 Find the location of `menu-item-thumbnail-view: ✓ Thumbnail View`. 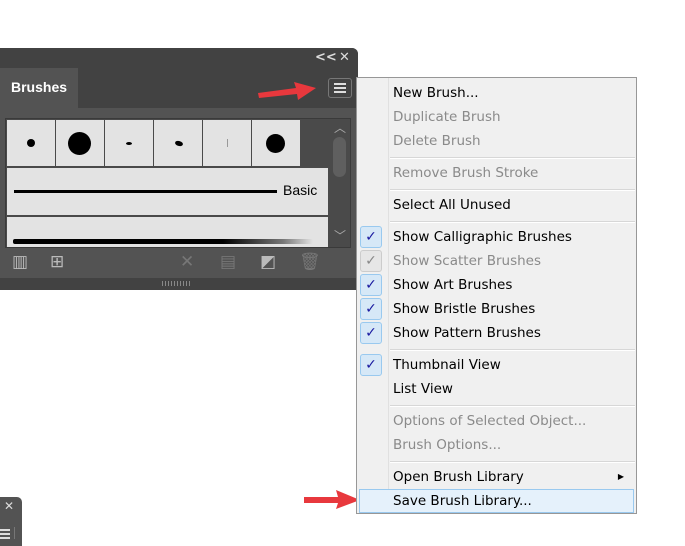

menu-item-thumbnail-view: ✓ Thumbnail View is located at coordinates (496, 365).